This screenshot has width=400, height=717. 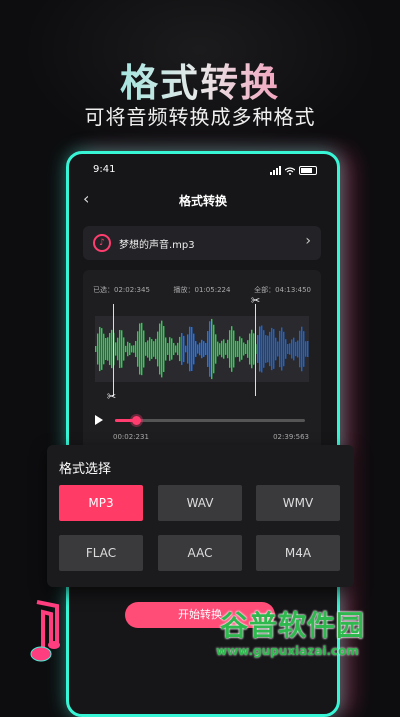 I want to click on nav-title: 格式转换, so click(x=202, y=201).